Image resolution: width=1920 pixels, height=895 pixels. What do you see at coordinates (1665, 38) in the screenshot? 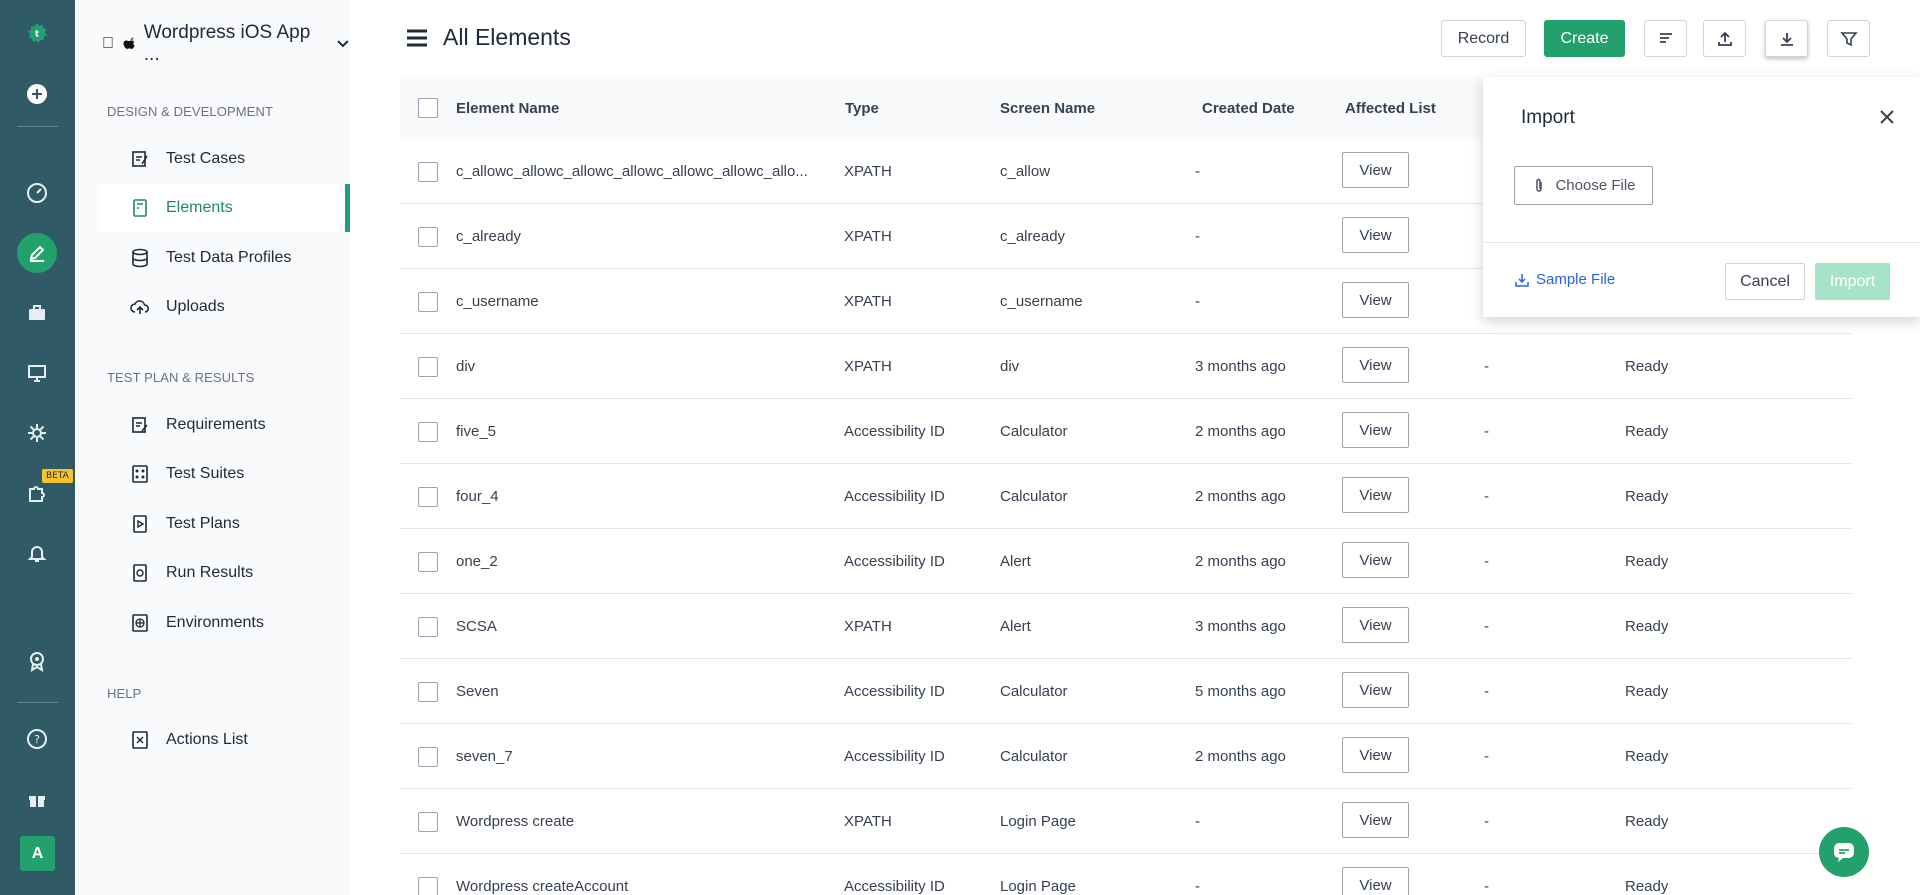
I see `sort-button` at bounding box center [1665, 38].